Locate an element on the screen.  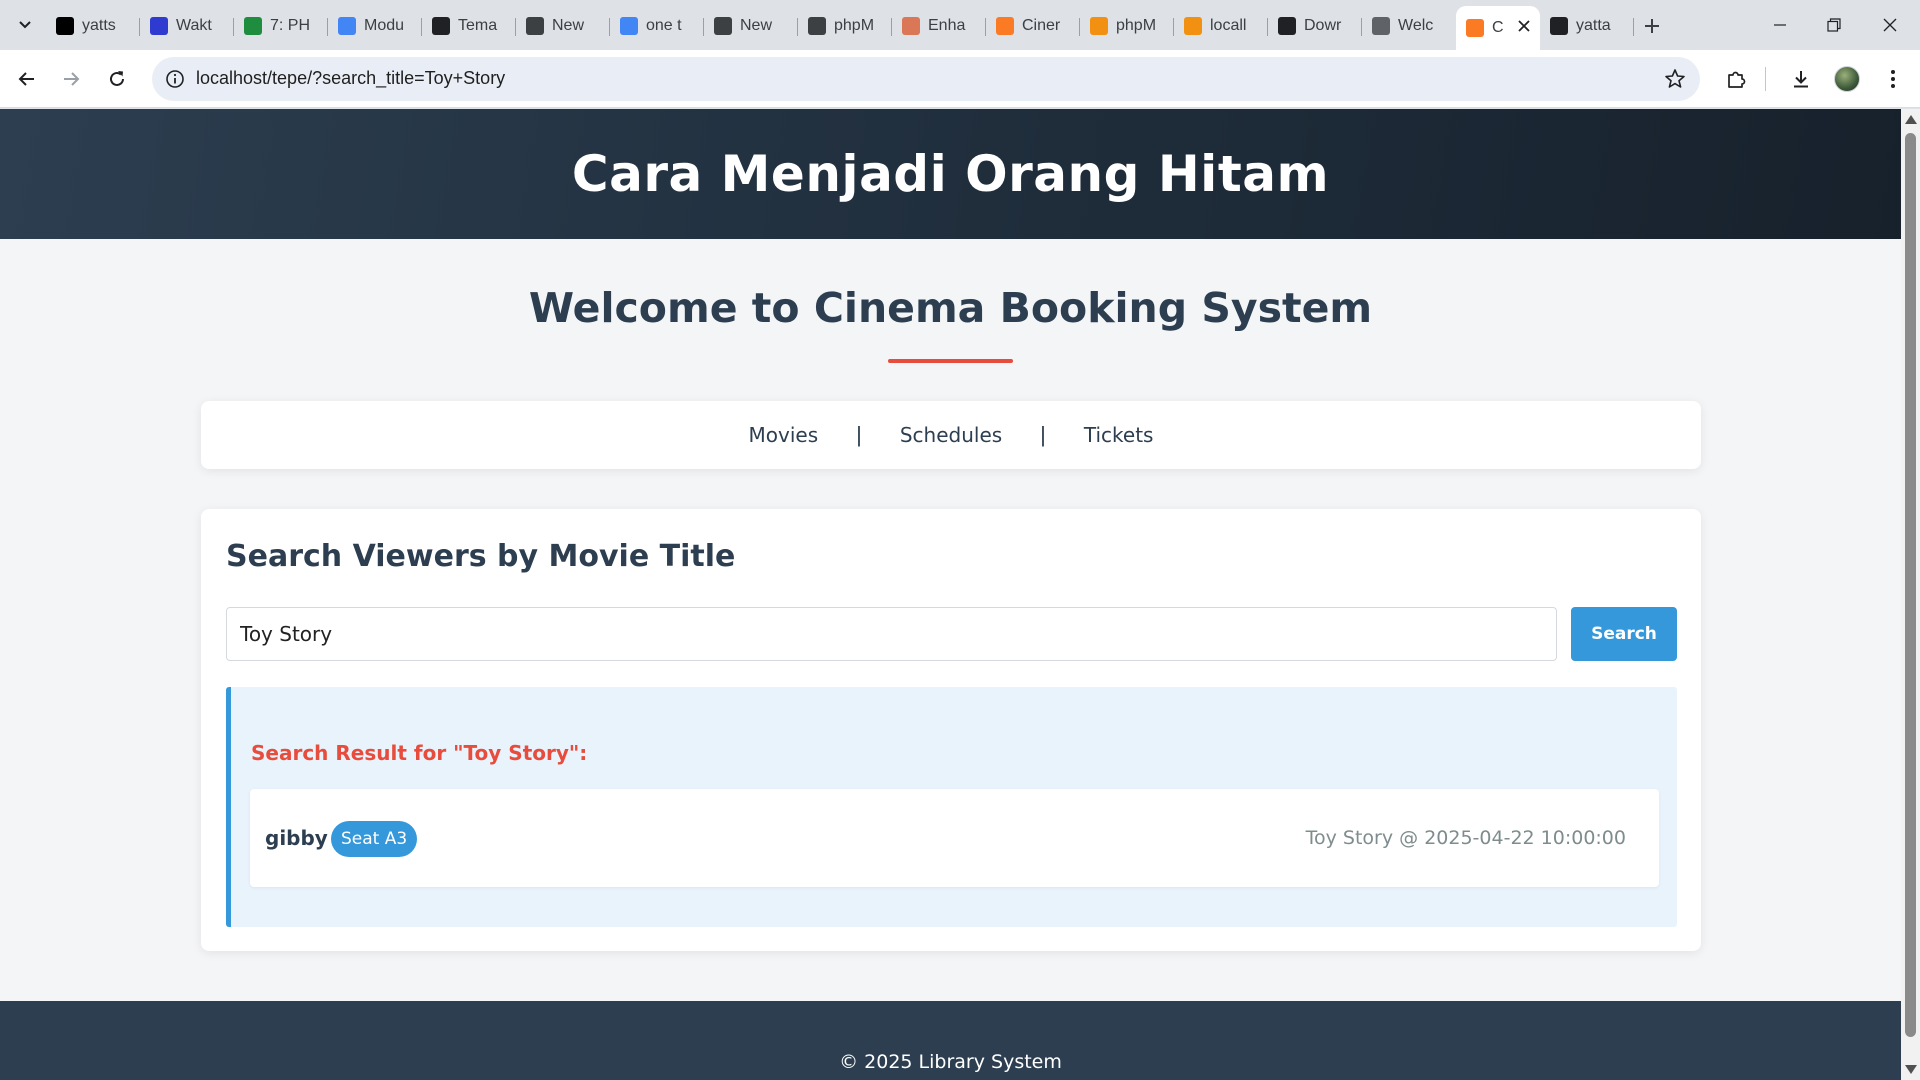
download-icon is located at coordinates (1801, 79).